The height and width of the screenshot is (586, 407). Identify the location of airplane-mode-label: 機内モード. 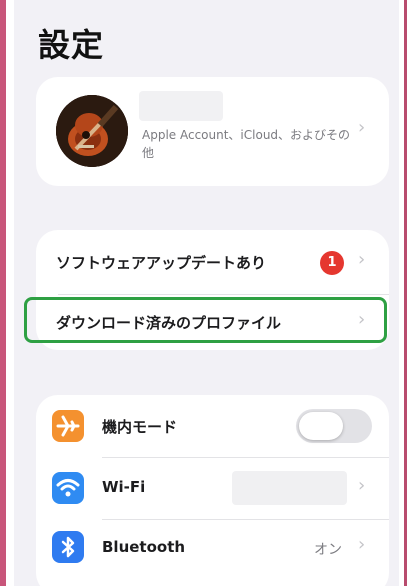
(140, 427).